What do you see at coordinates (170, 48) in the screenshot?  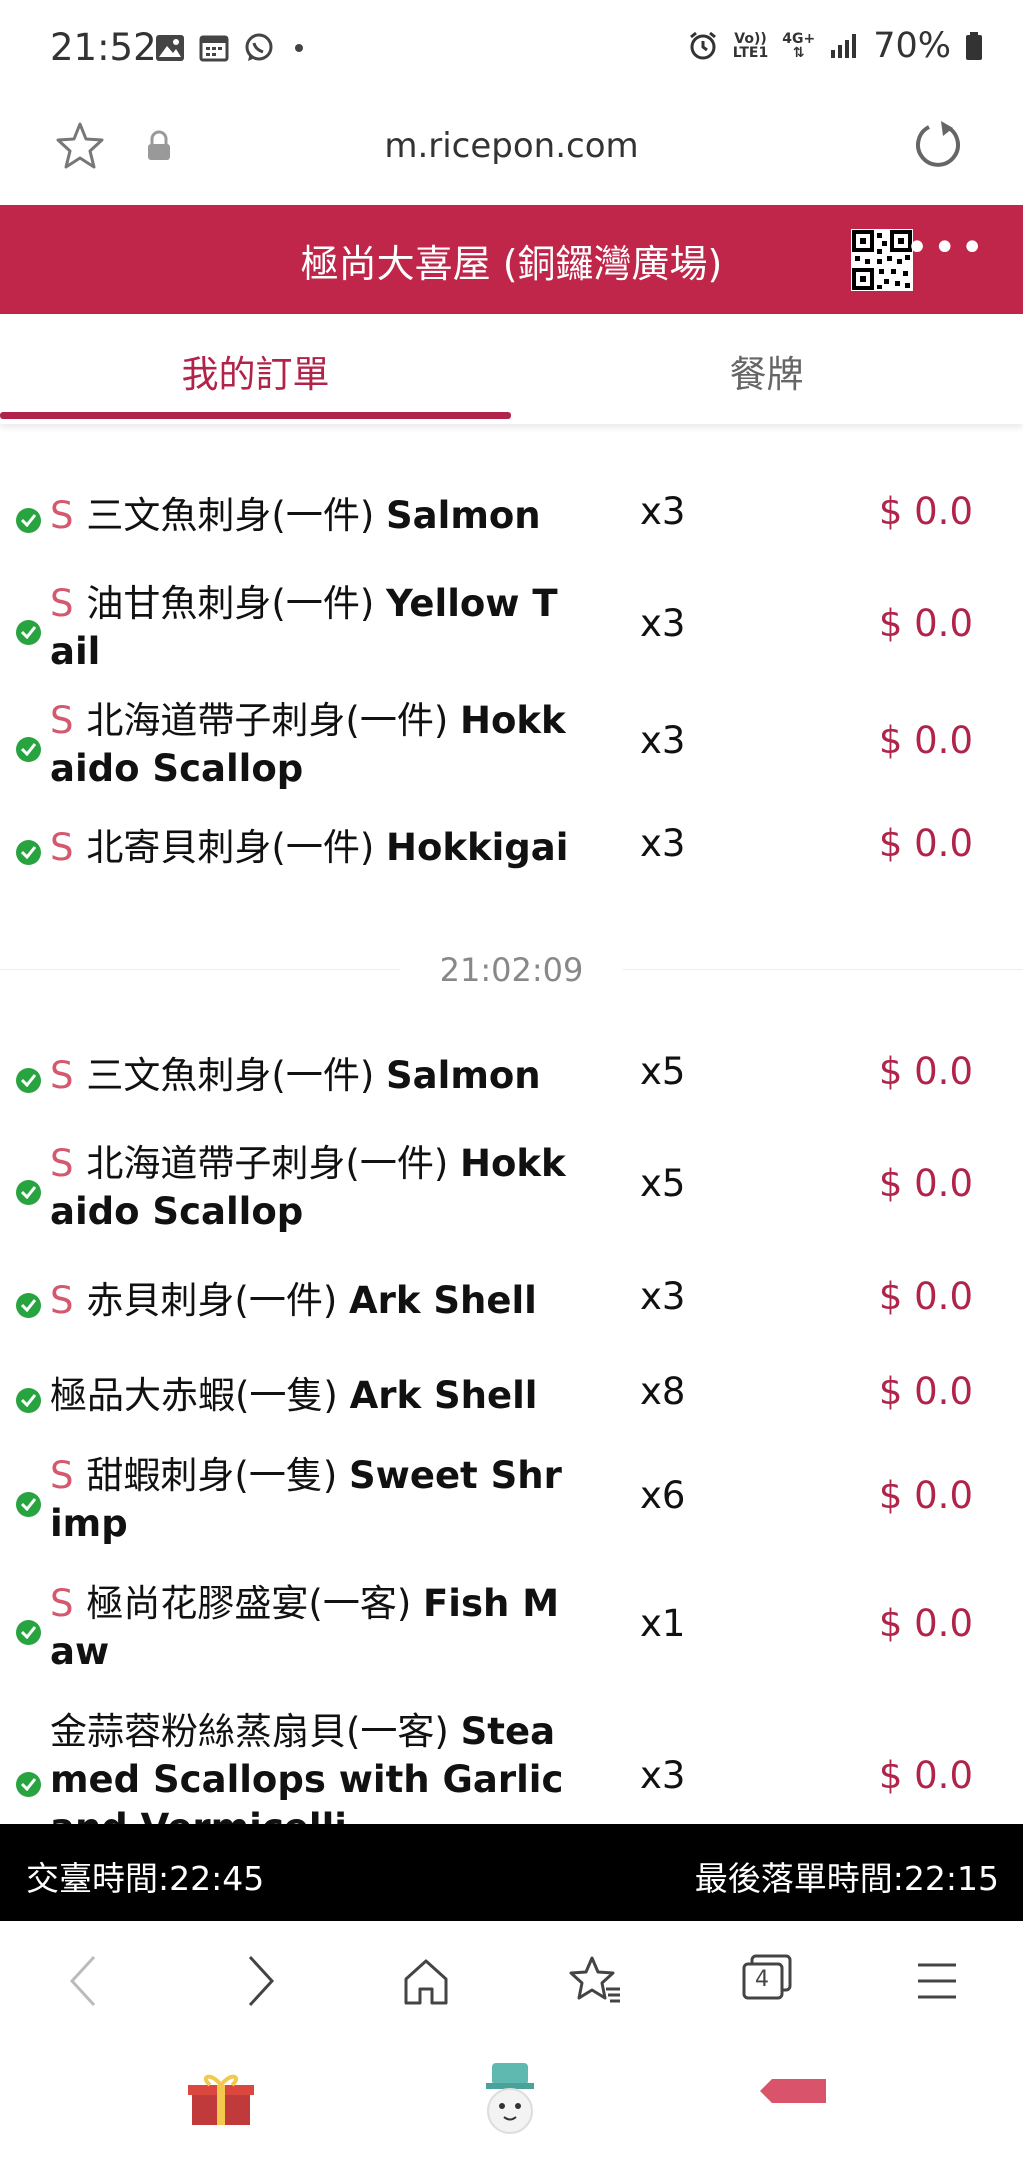 I see `gallery-icon` at bounding box center [170, 48].